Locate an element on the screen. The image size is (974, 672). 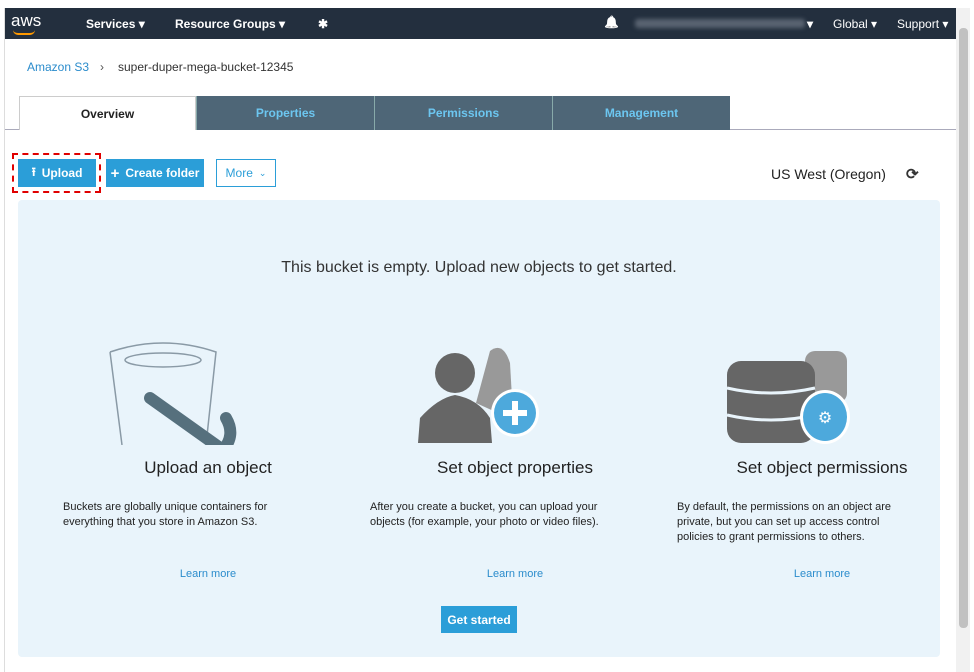
support-menu: Support ▾ is located at coordinates (922, 24).